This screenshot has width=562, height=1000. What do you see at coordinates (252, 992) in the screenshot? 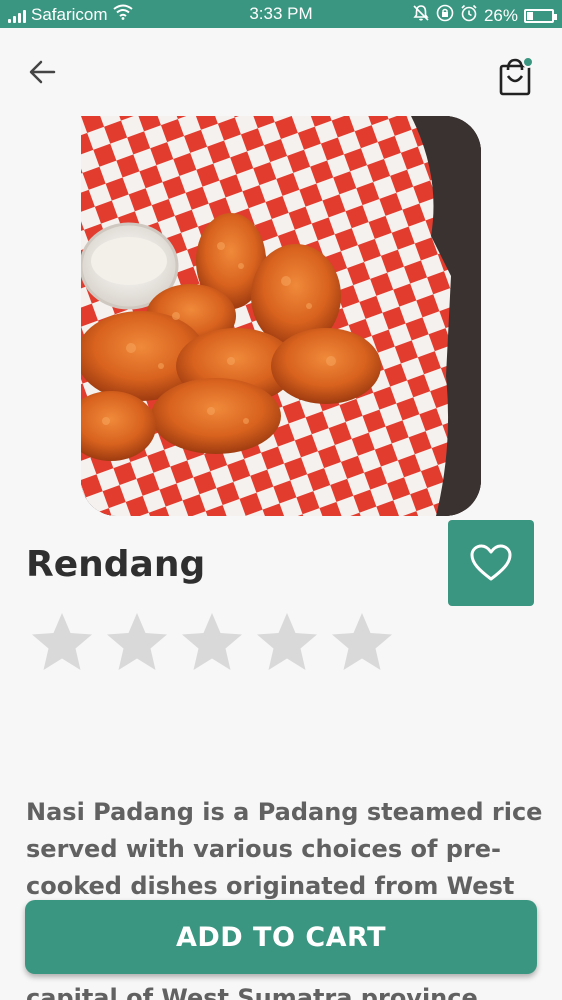
I see `description-tail-text: capital of West Sumatra province` at bounding box center [252, 992].